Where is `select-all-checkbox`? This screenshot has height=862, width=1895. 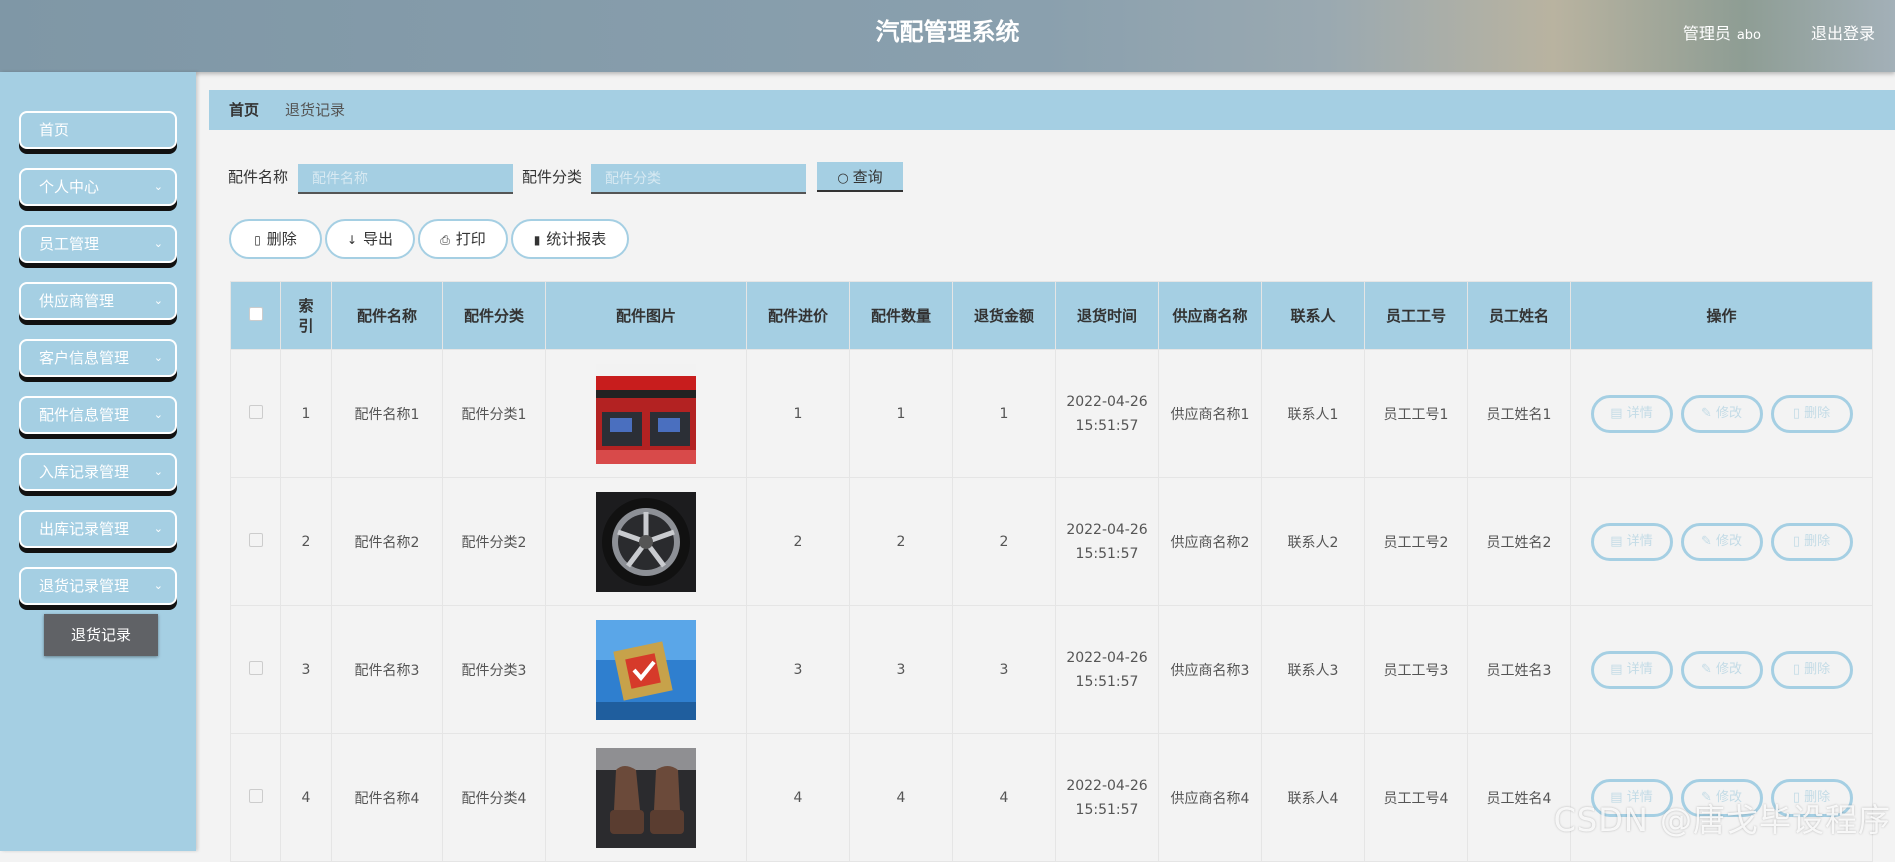 select-all-checkbox is located at coordinates (255, 313).